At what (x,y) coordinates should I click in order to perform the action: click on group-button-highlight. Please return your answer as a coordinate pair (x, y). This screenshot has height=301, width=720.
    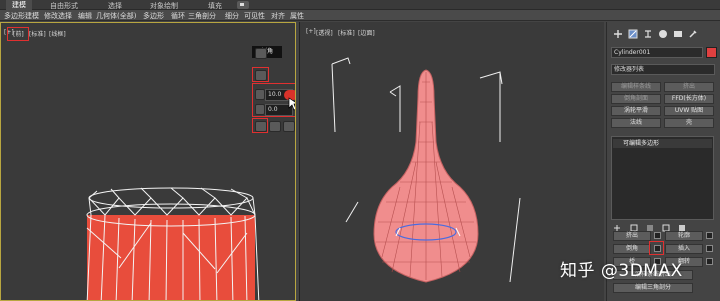
    Looking at the image, I should click on (260, 74).